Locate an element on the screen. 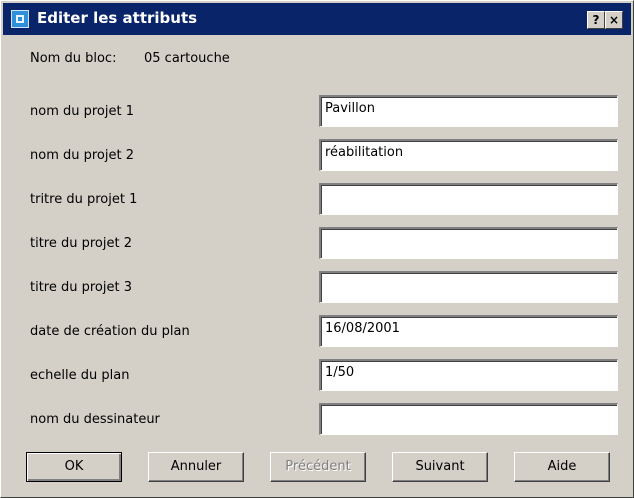 Image resolution: width=634 pixels, height=498 pixels. field-label-date-de-creation: date de création du plan is located at coordinates (110, 331).